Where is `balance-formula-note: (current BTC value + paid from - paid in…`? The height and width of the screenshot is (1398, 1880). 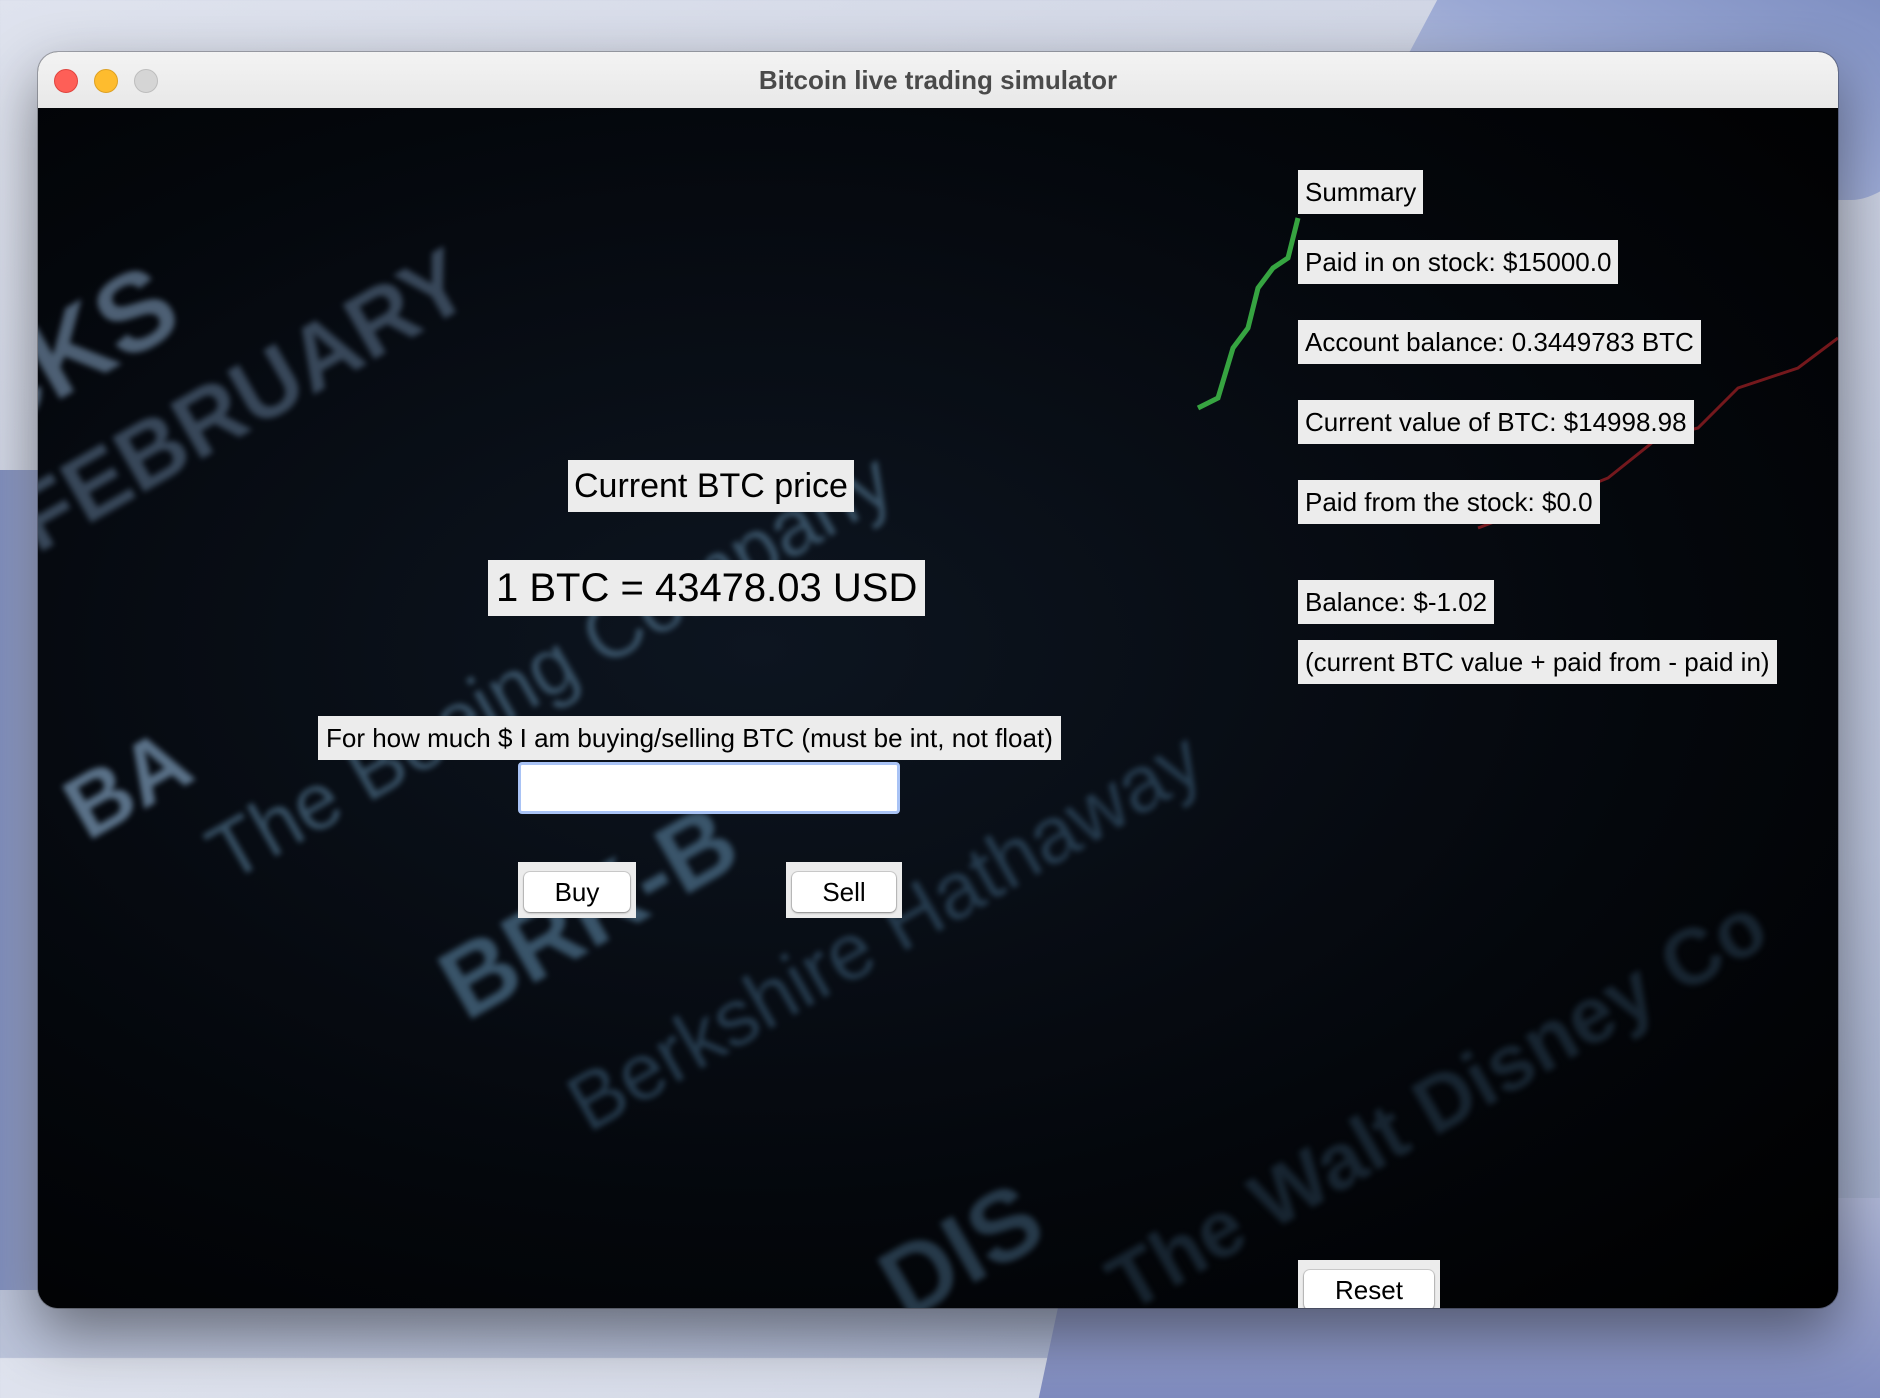
balance-formula-note: (current BTC value + paid from - paid in… is located at coordinates (1537, 662).